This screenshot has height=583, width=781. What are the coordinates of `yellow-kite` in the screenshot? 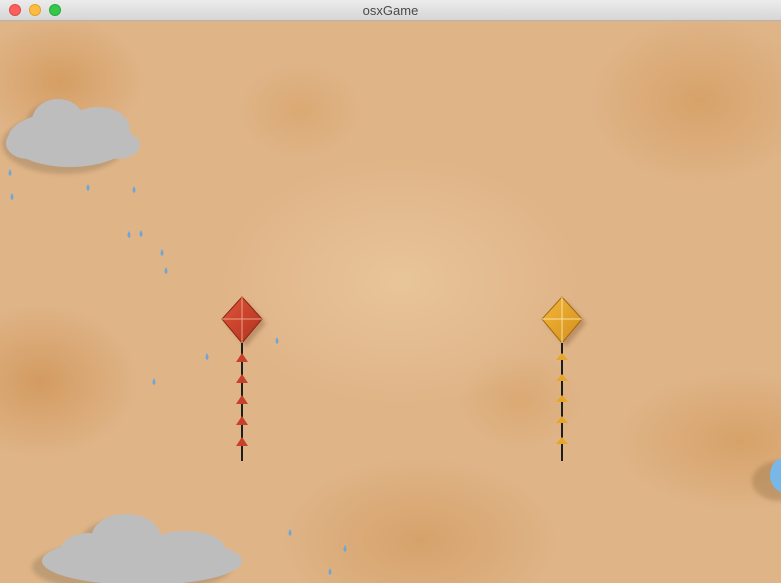 It's located at (563, 378).